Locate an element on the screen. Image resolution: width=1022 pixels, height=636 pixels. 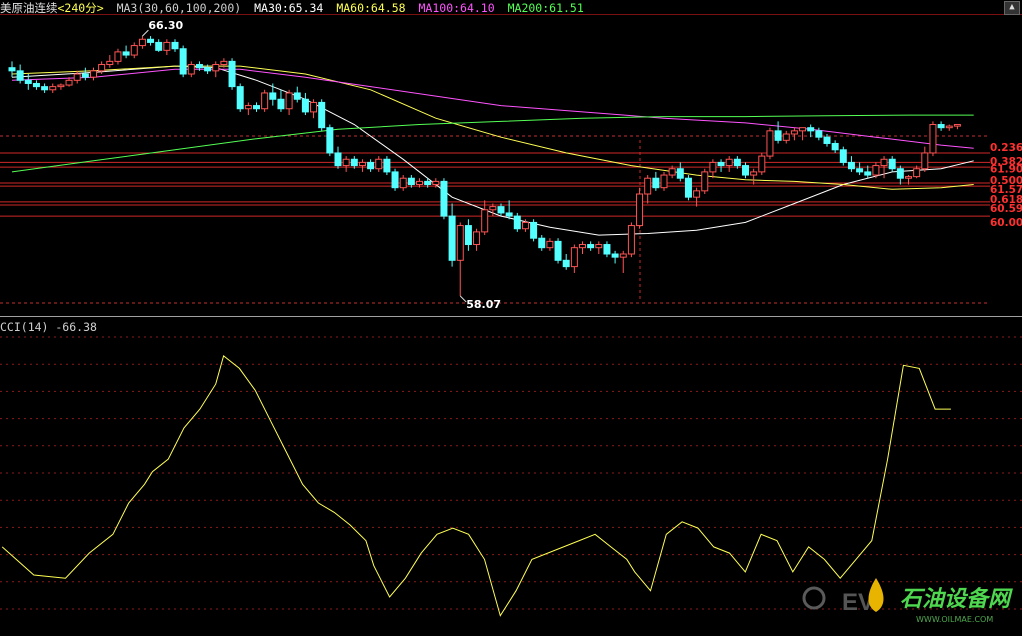
cci-header: CCI(14) -66.38 is located at coordinates (48, 327).